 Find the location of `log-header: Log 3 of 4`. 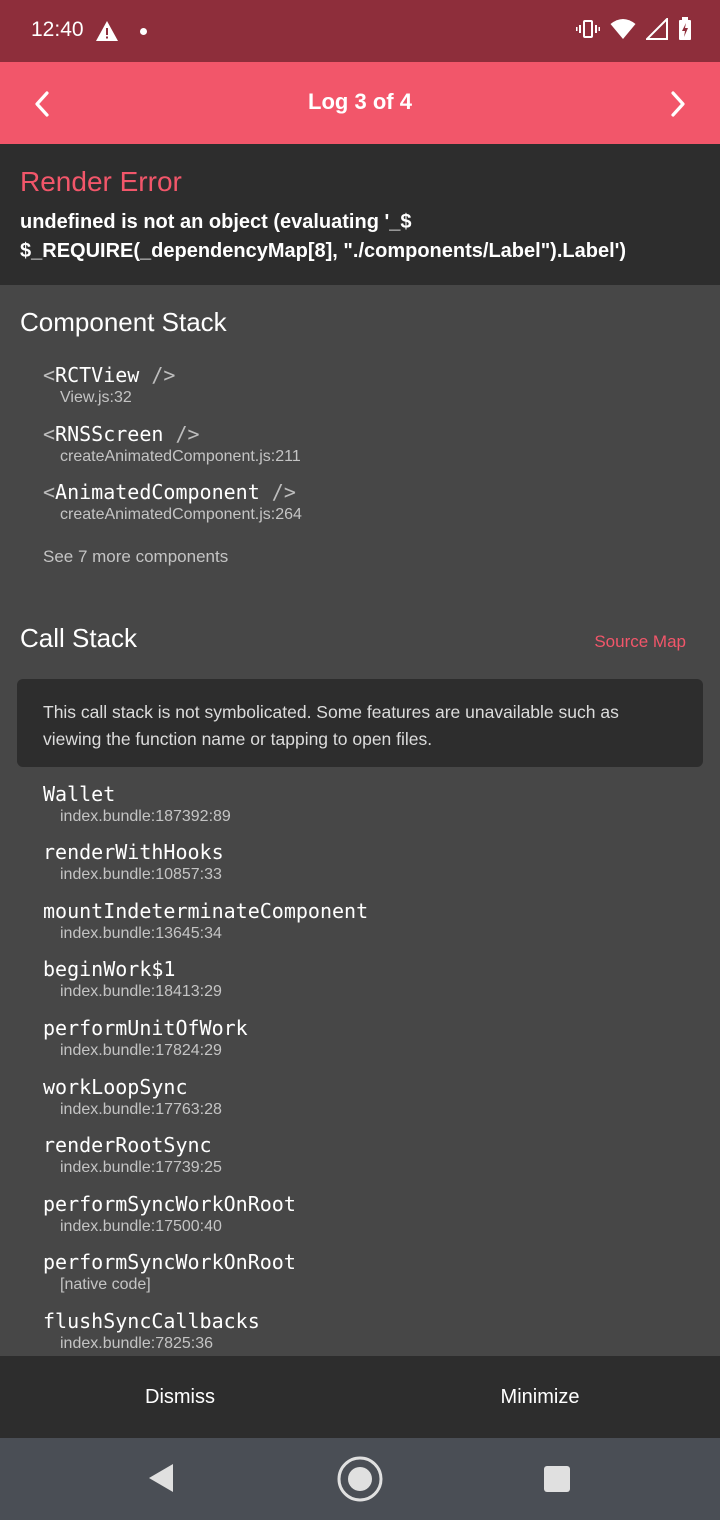

log-header: Log 3 of 4 is located at coordinates (360, 103).